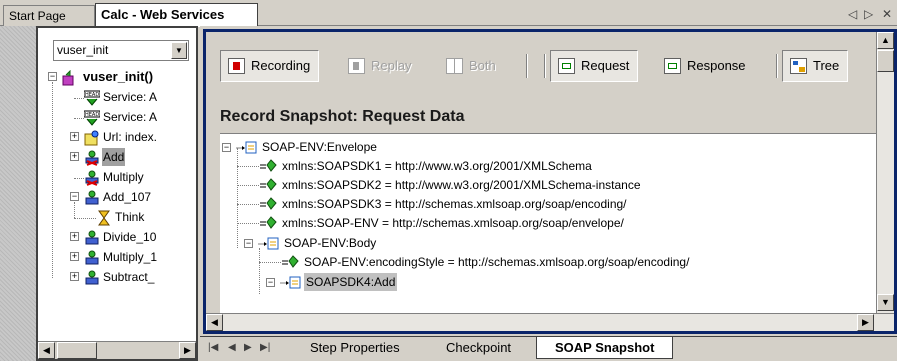 This screenshot has height=361, width=897. What do you see at coordinates (885, 302) in the screenshot?
I see `scroll-down-icon: ▼` at bounding box center [885, 302].